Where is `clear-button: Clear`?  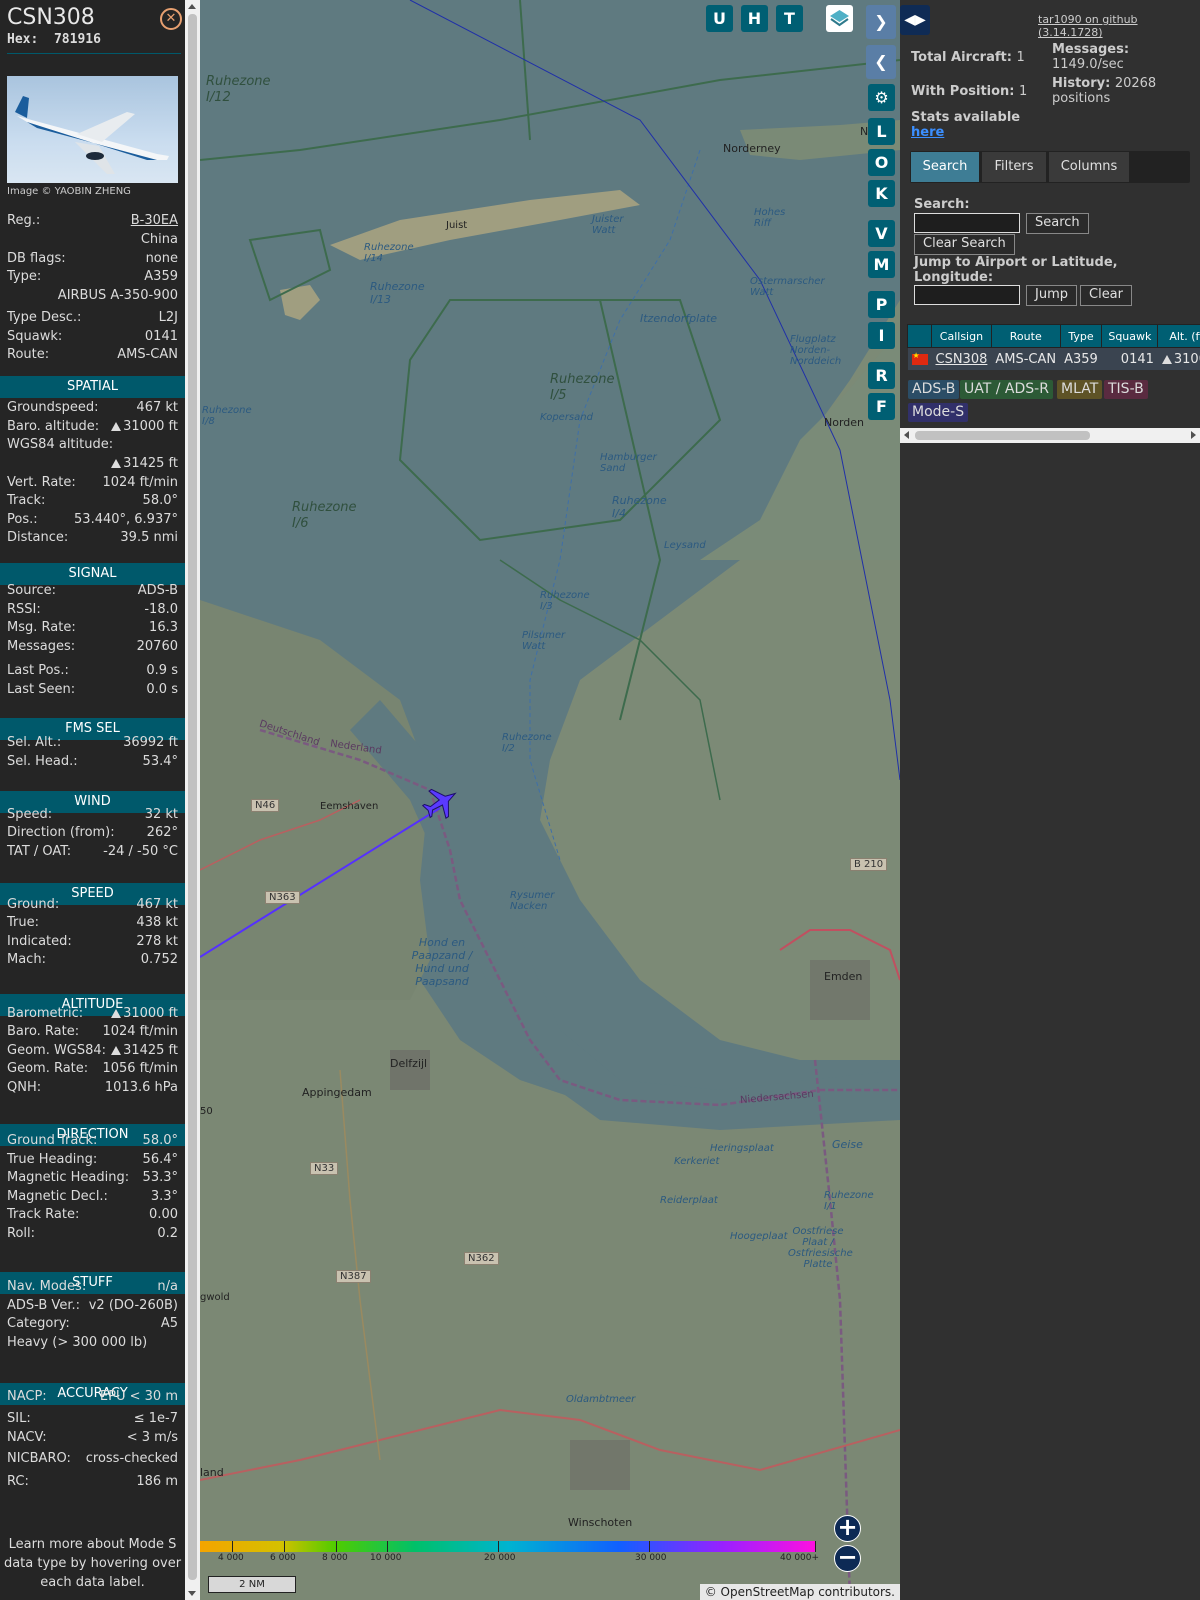
clear-button: Clear is located at coordinates (1106, 295).